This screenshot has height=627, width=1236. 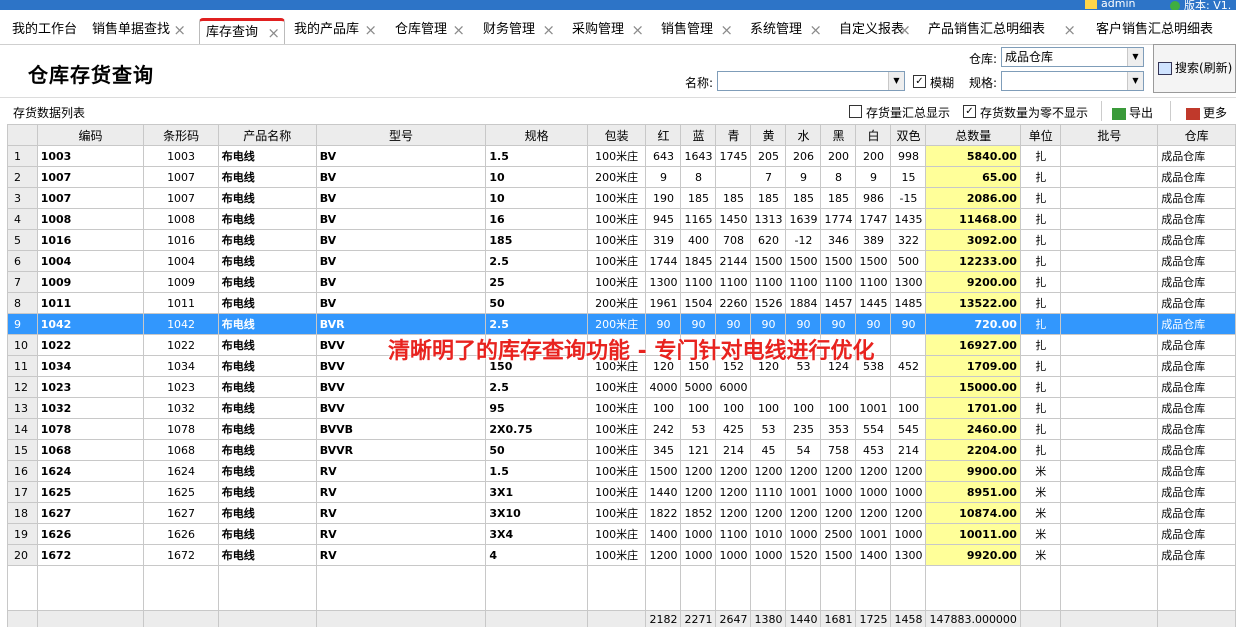 What do you see at coordinates (973, 135) in the screenshot?
I see `column-header: 总数量` at bounding box center [973, 135].